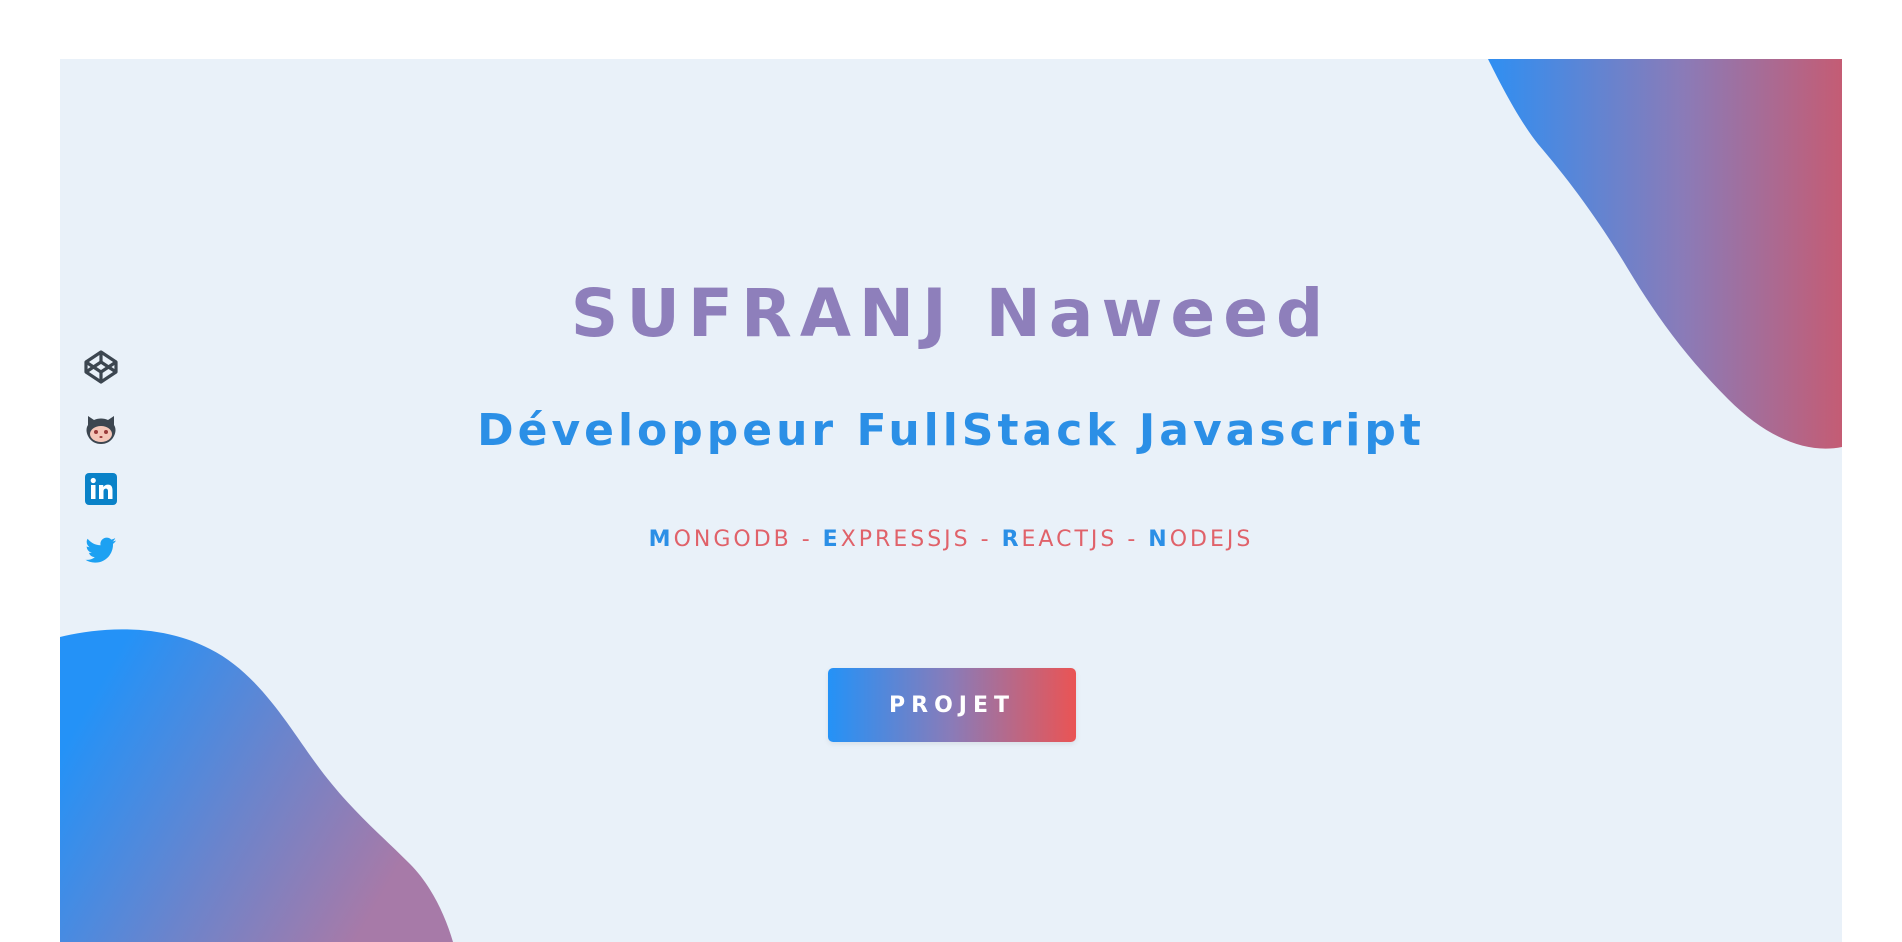 The height and width of the screenshot is (942, 1902). I want to click on linkedin-icon, so click(101, 489).